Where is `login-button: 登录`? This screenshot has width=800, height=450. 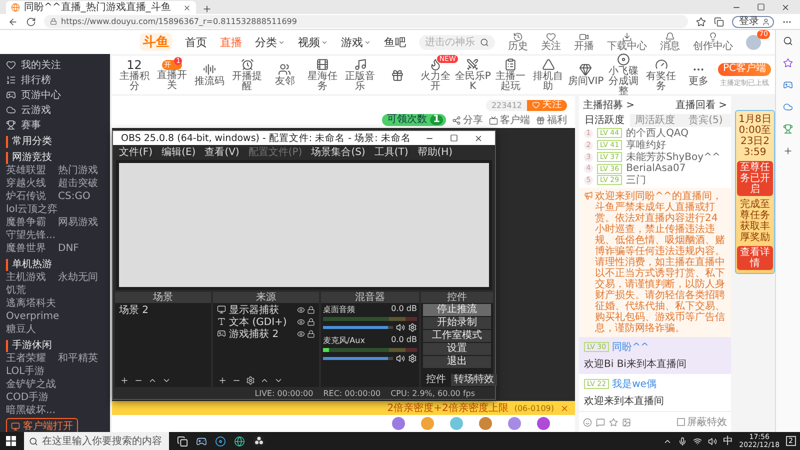
login-button: 登录 is located at coordinates (753, 22).